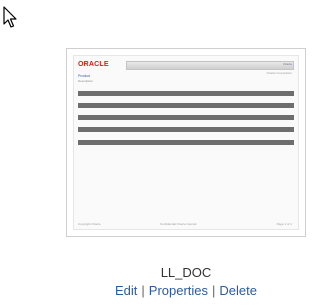 Image resolution: width=320 pixels, height=308 pixels. Describe the element at coordinates (84, 76) in the screenshot. I see `preview-title: Product` at that location.